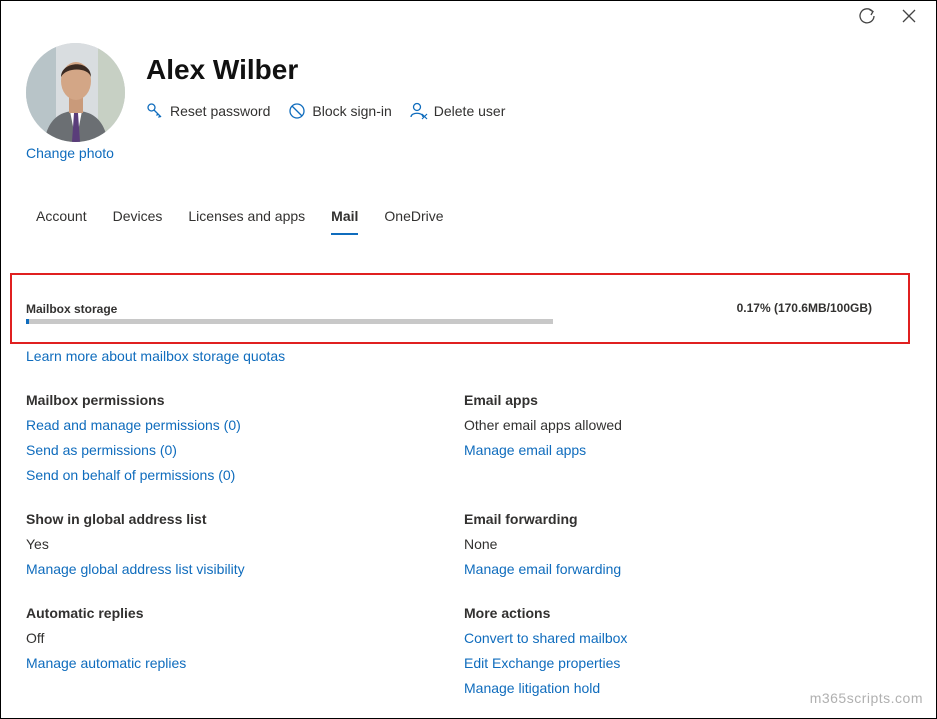 The width and height of the screenshot is (937, 719). What do you see at coordinates (37, 544) in the screenshot?
I see `global-address-value: Yes` at bounding box center [37, 544].